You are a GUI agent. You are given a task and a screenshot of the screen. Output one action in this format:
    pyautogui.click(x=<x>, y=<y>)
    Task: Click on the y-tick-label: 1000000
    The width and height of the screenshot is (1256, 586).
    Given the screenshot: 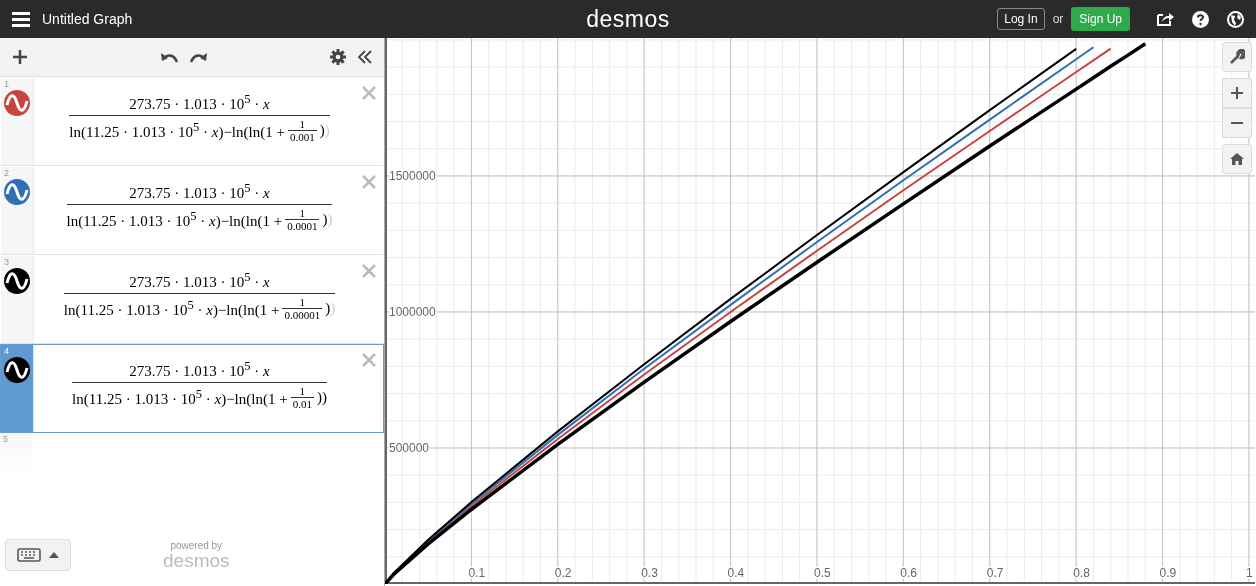 What is the action you would take?
    pyautogui.click(x=412, y=311)
    